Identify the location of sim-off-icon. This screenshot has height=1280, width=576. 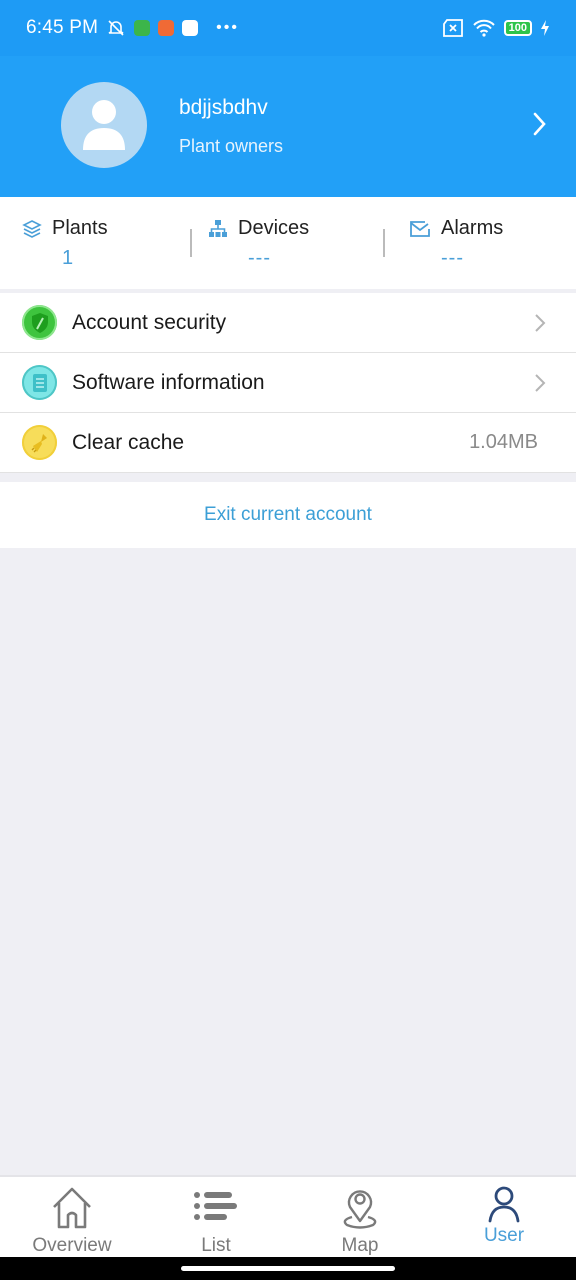
(452, 28).